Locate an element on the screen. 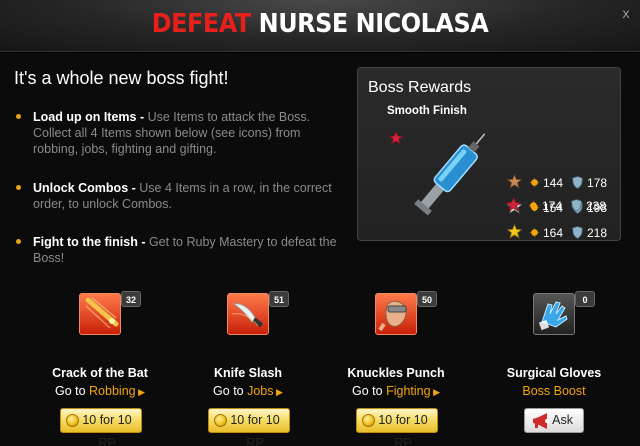 This screenshot has width=640, height=446. reward-item-name: Smooth Finish is located at coordinates (427, 111).